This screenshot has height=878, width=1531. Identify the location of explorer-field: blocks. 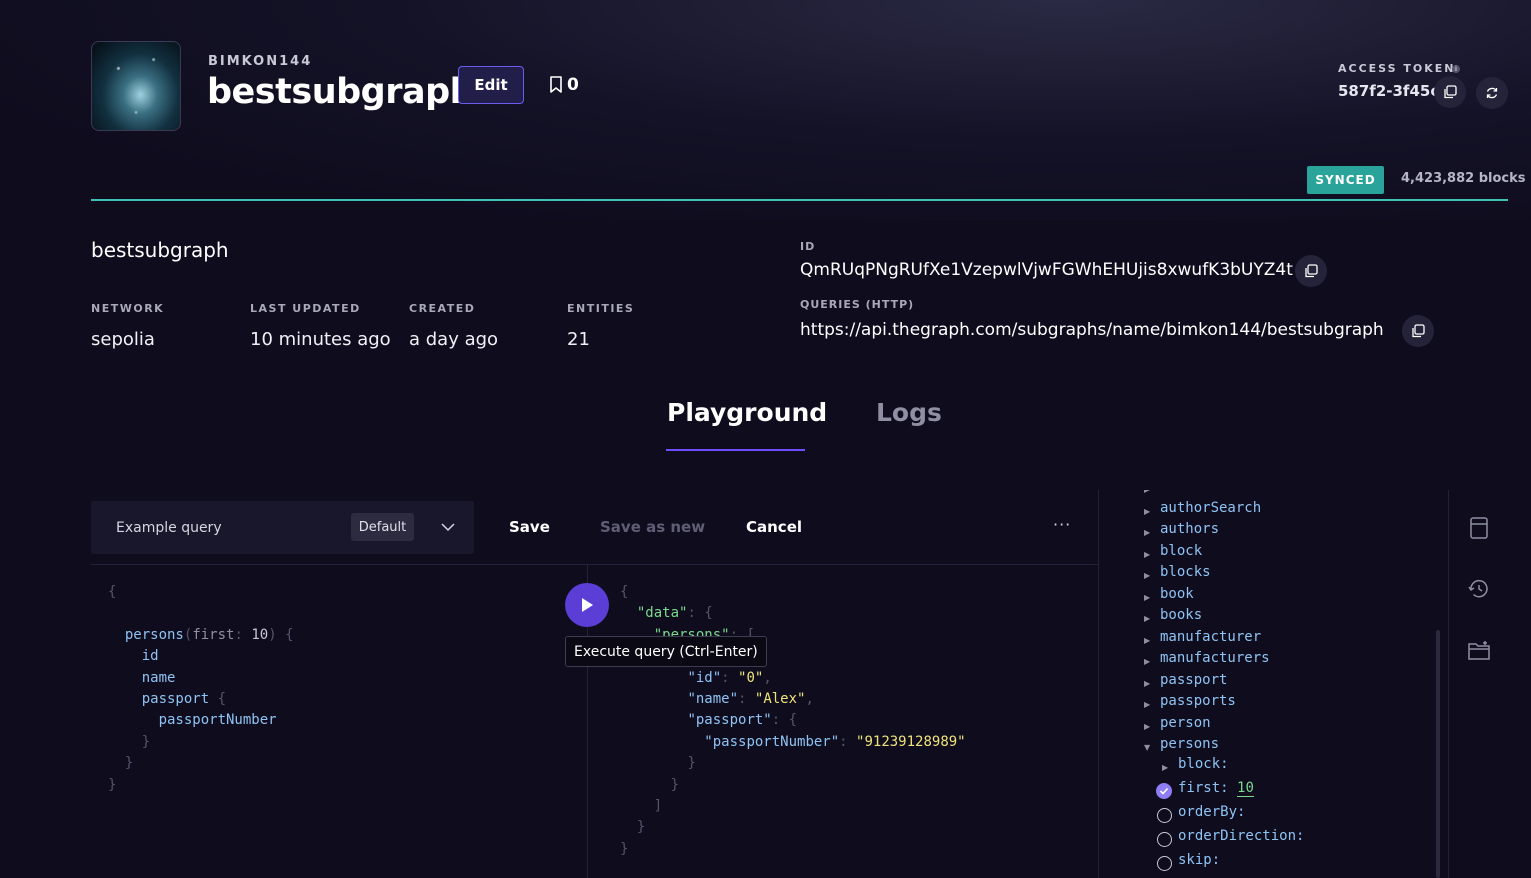
(1185, 572).